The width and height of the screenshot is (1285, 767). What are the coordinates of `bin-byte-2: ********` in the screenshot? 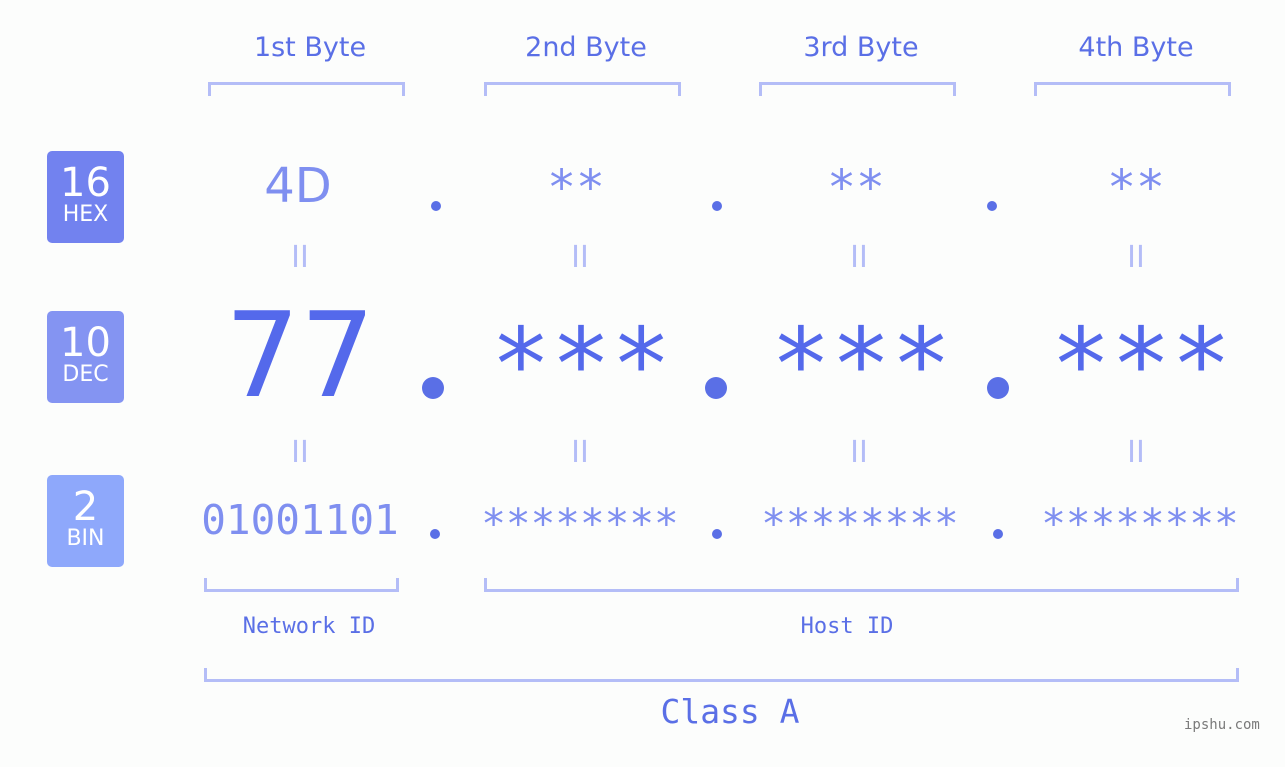 It's located at (580, 524).